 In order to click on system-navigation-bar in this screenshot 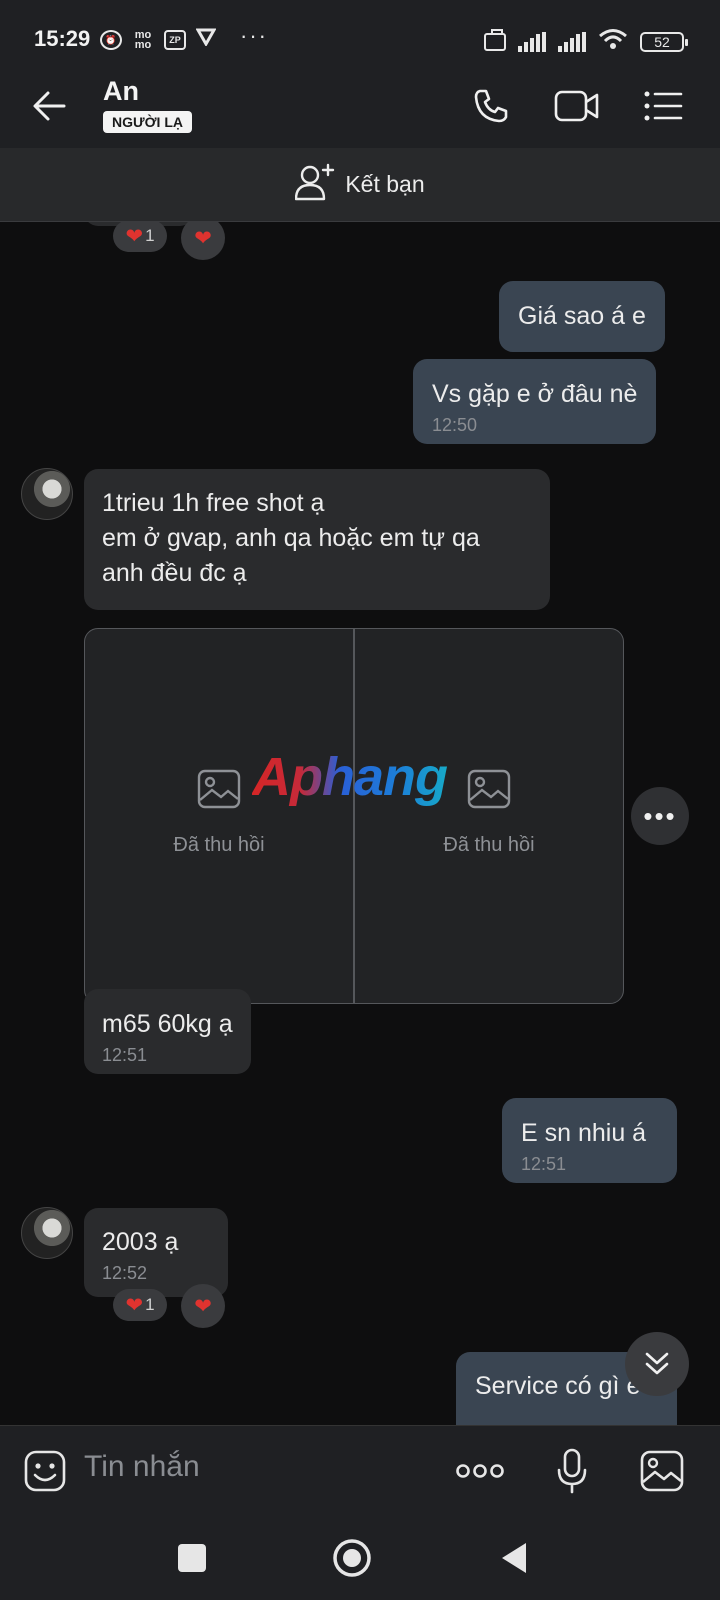, I will do `click(360, 1557)`.